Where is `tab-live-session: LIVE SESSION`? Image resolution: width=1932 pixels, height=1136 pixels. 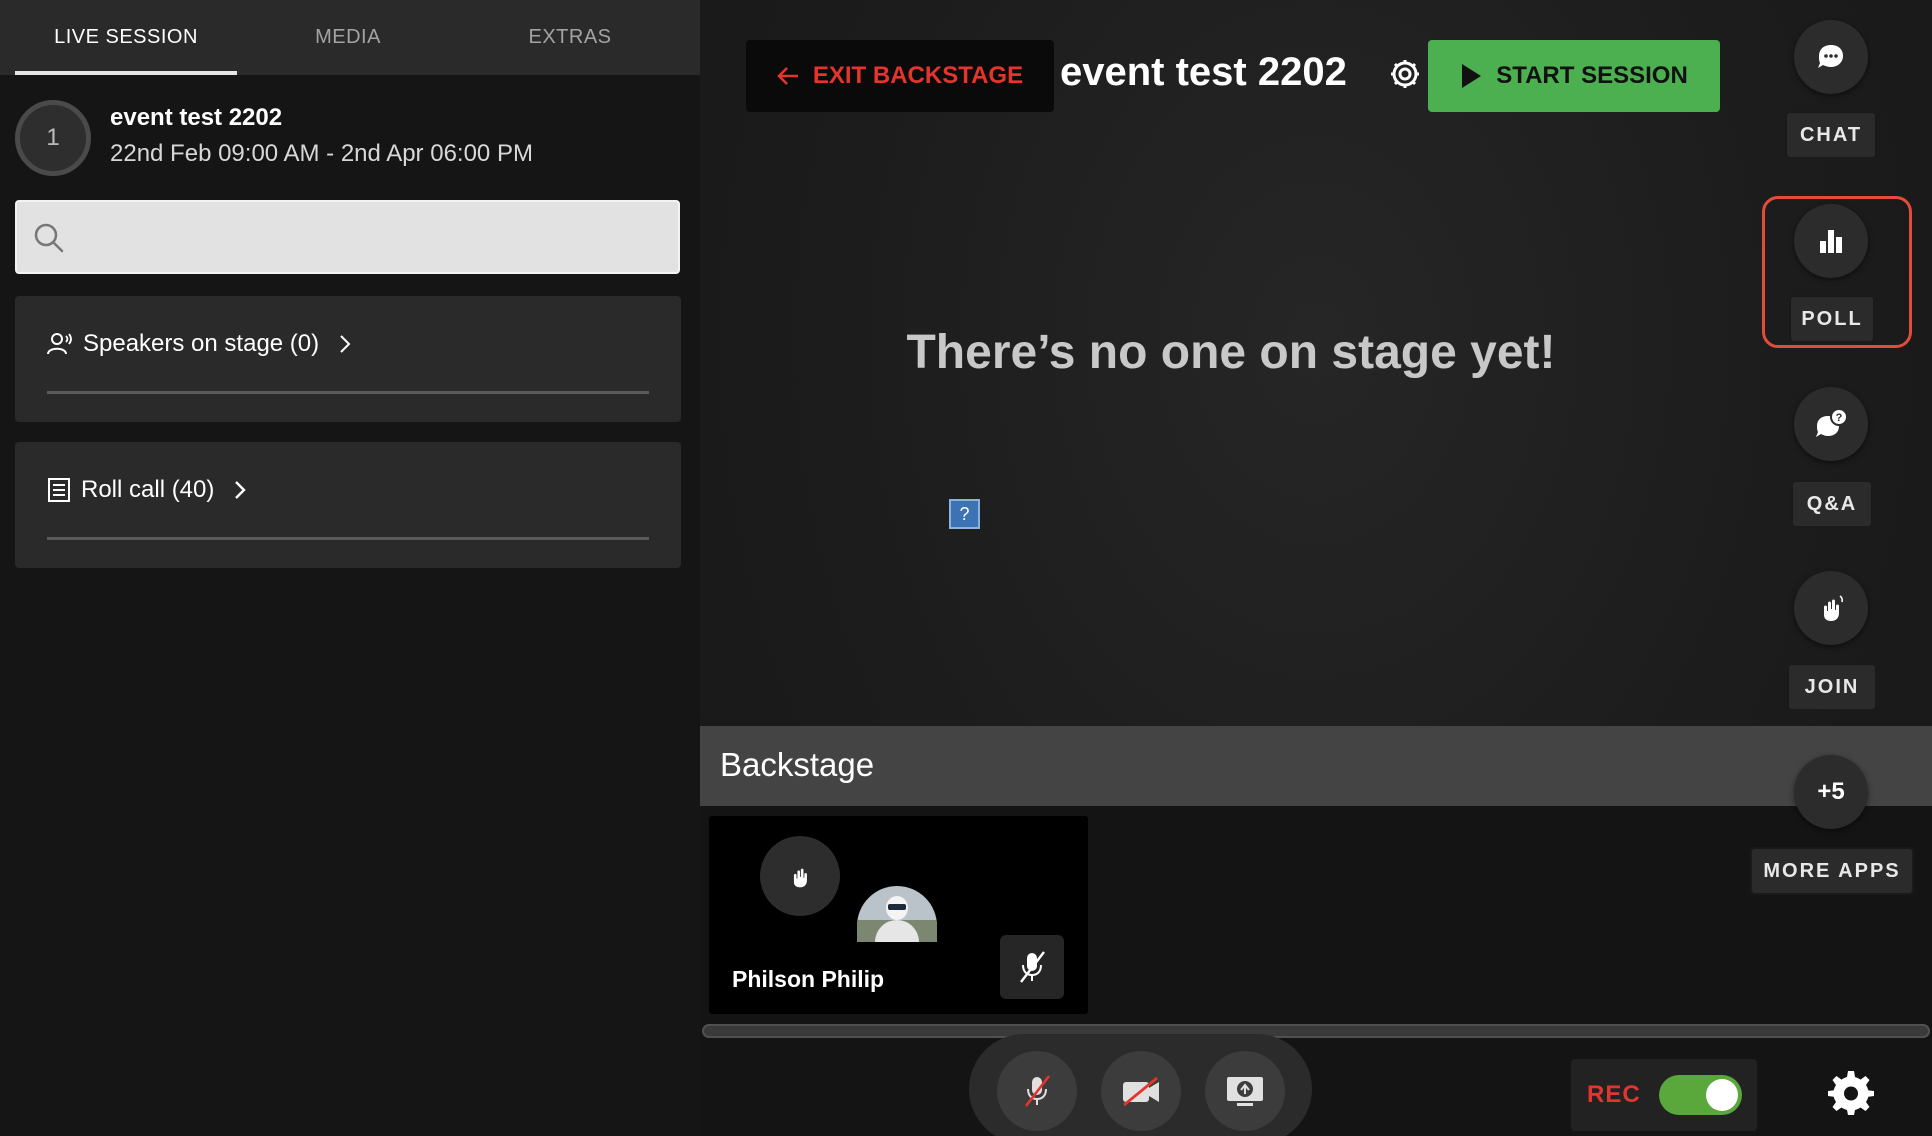
tab-live-session: LIVE SESSION is located at coordinates (126, 37).